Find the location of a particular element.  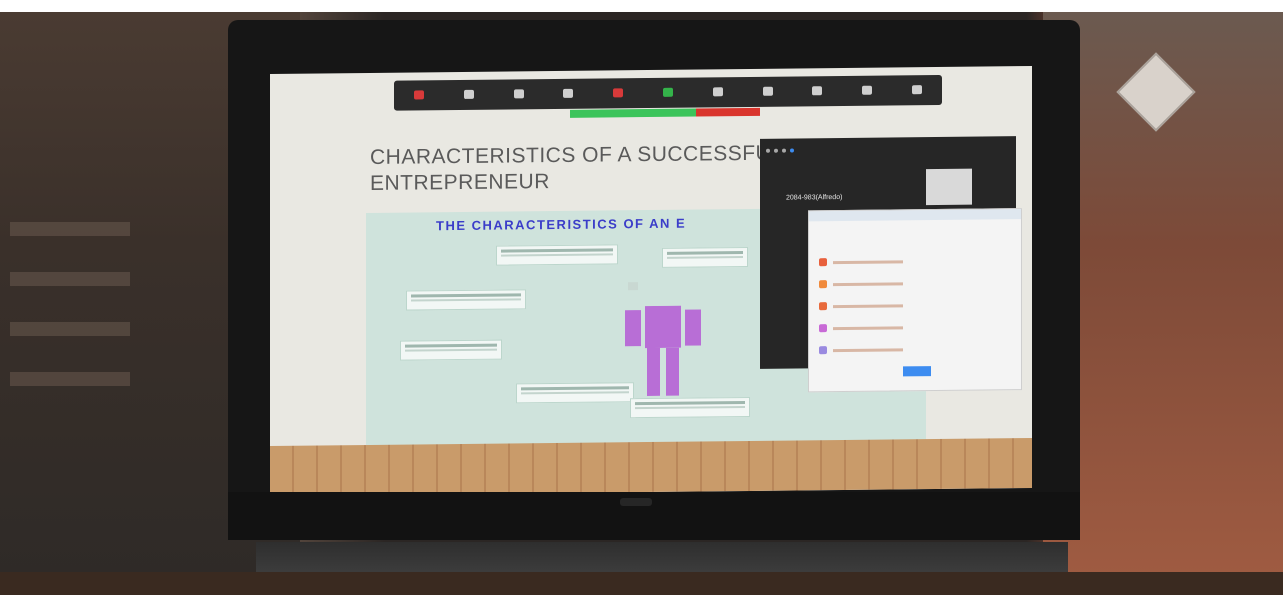

toolbar-more-button is located at coordinates (917, 90).